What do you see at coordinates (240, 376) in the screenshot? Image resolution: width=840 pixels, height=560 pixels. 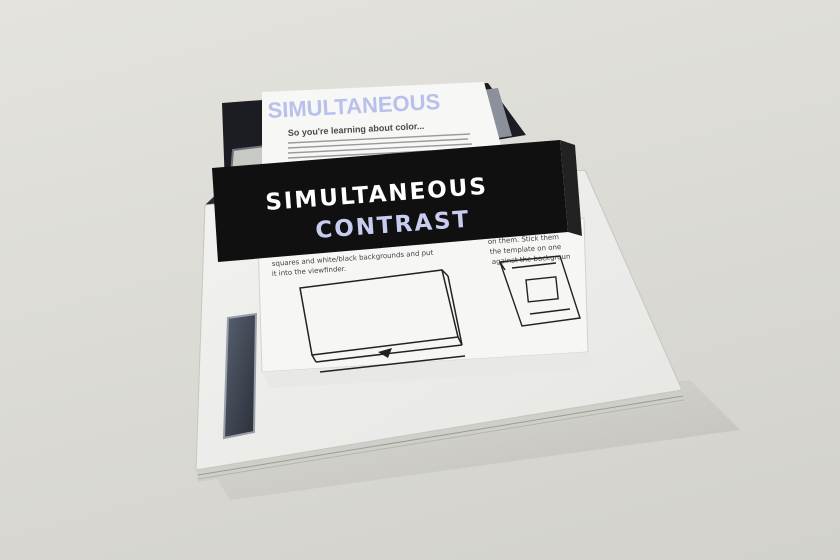 I see `viewfinder-window-left` at bounding box center [240, 376].